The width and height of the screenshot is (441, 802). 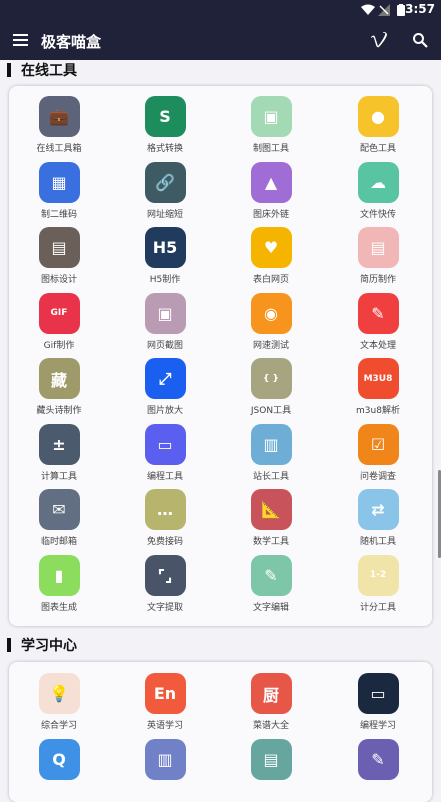 What do you see at coordinates (58, 380) in the screenshot?
I see `icon-glyph: 藏` at bounding box center [58, 380].